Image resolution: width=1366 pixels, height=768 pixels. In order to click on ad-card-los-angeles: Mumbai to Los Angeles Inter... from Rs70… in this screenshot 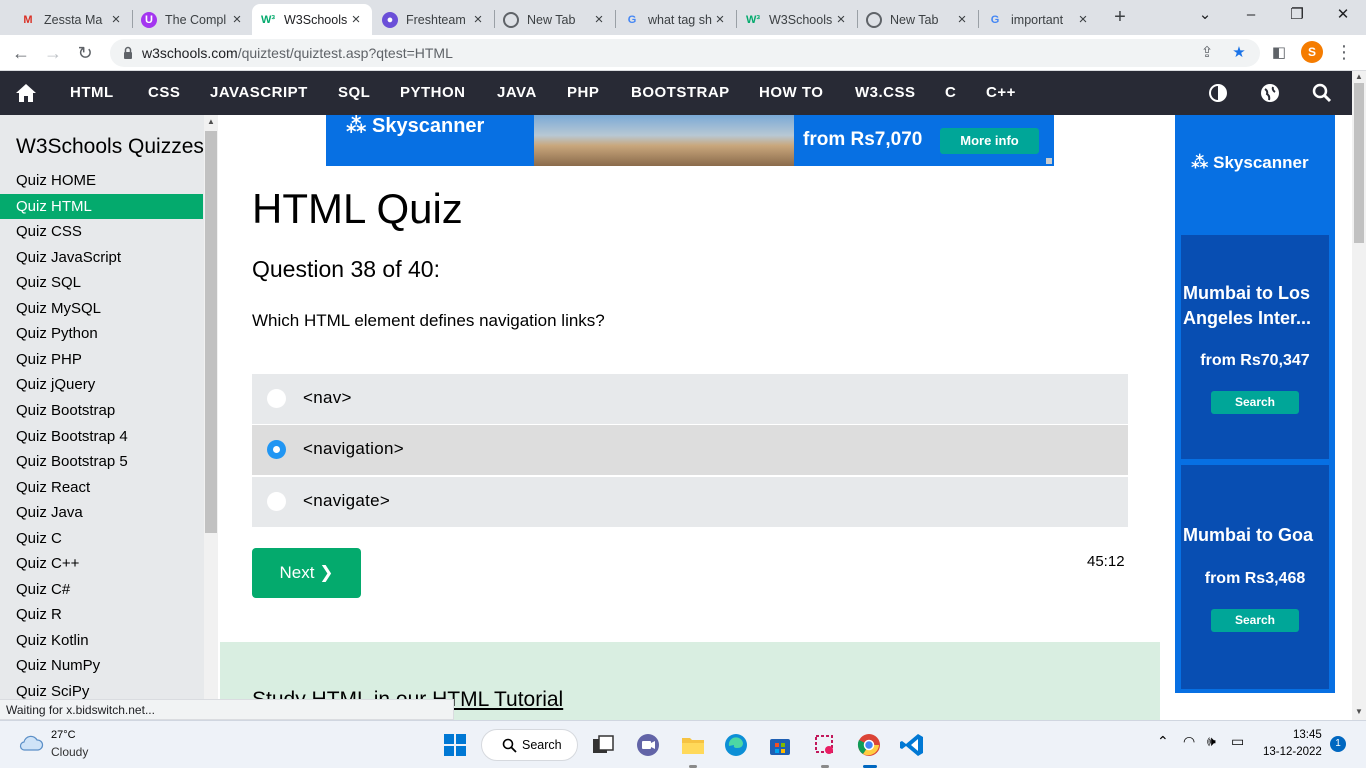, I will do `click(1255, 347)`.